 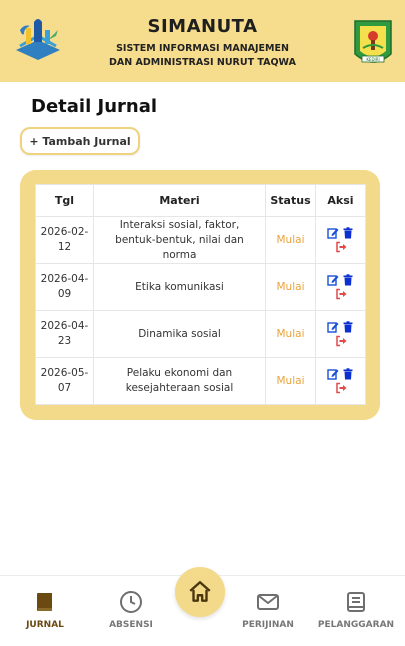 I want to click on book-icon, so click(x=356, y=602).